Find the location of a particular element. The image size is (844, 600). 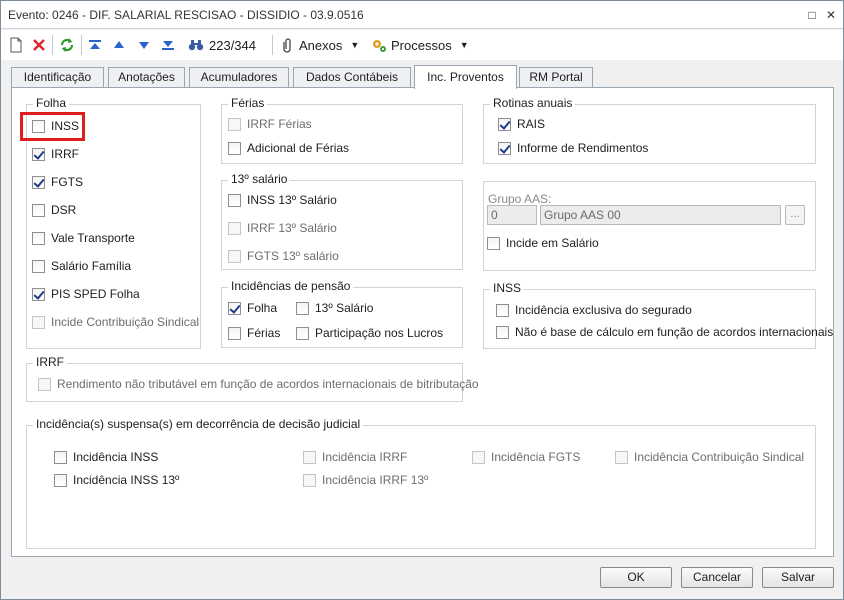

pensao-ferias-checkbox: Férias is located at coordinates (254, 333).